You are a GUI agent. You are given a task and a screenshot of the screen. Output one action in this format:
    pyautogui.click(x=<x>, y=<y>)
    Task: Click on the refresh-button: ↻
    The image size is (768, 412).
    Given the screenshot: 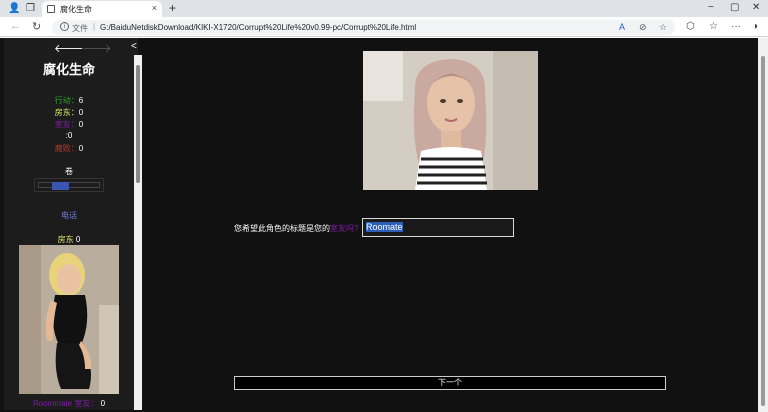 What is the action you would take?
    pyautogui.click(x=36, y=26)
    